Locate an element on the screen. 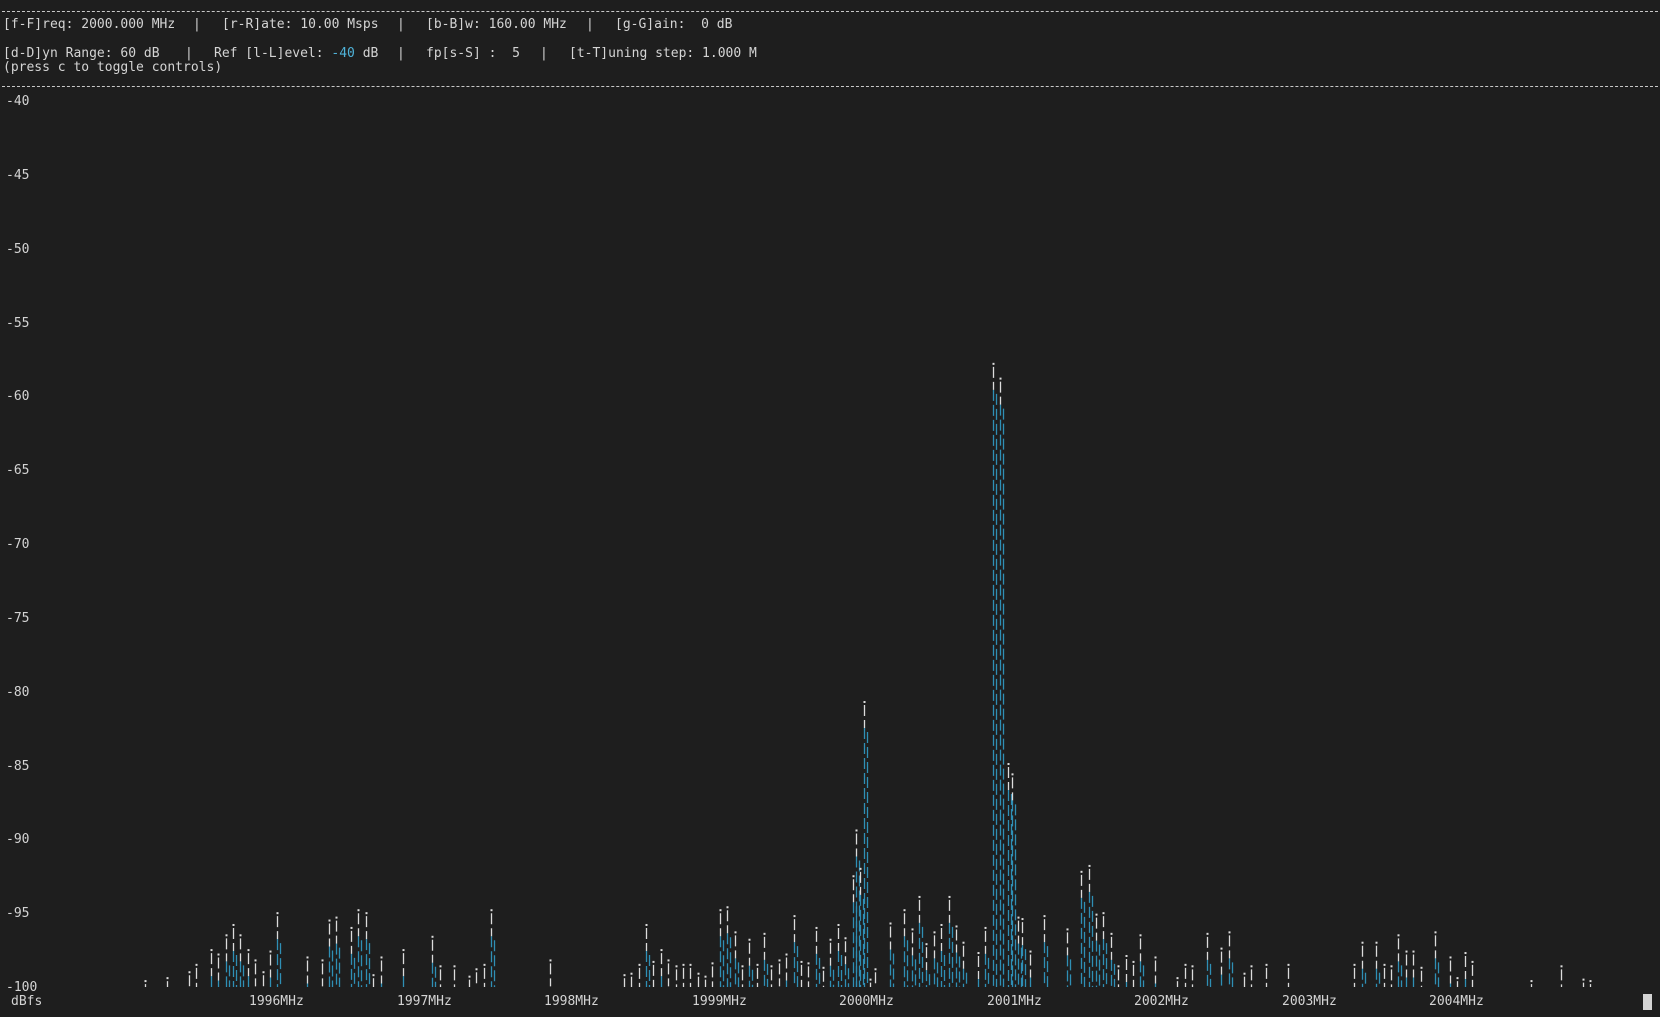 The width and height of the screenshot is (1660, 1017). terminal-cursor is located at coordinates (1647, 1002).